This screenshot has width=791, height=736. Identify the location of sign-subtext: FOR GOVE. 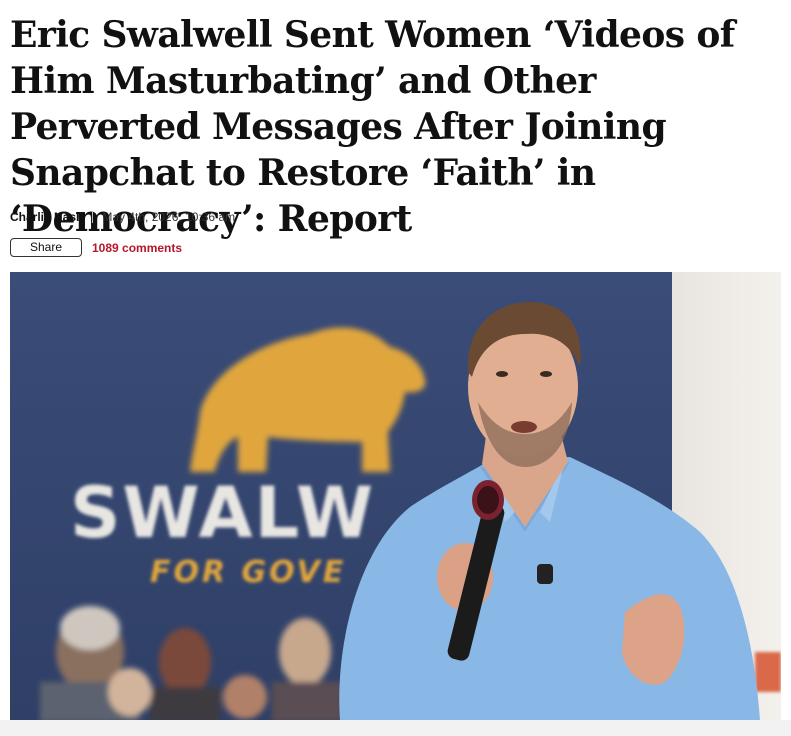
(248, 572).